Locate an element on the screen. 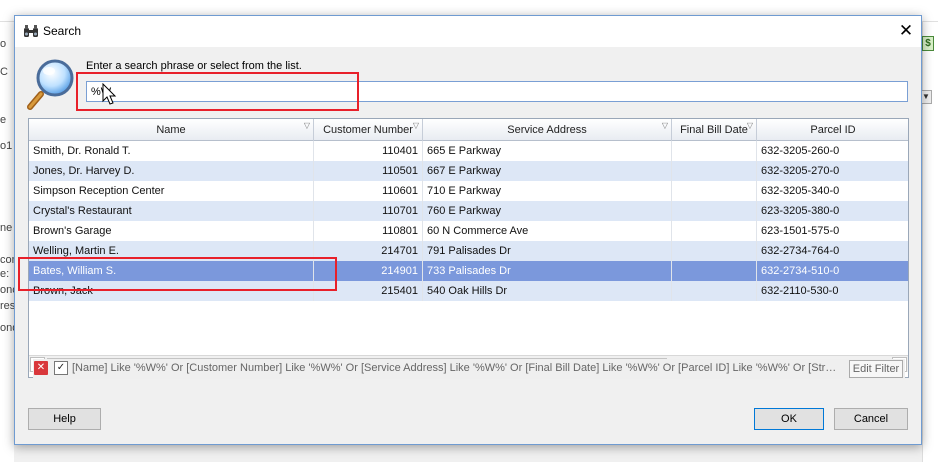  cell-address: 667 E Parkway is located at coordinates (547, 171).